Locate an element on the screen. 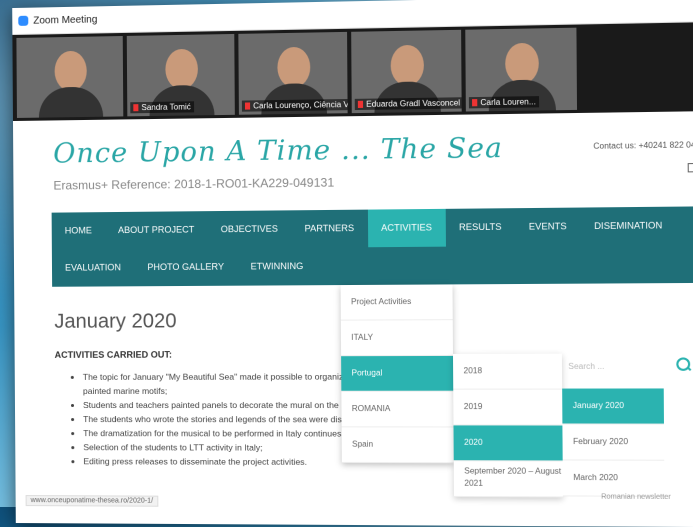 This screenshot has width=693, height=527. search-icon is located at coordinates (683, 364).